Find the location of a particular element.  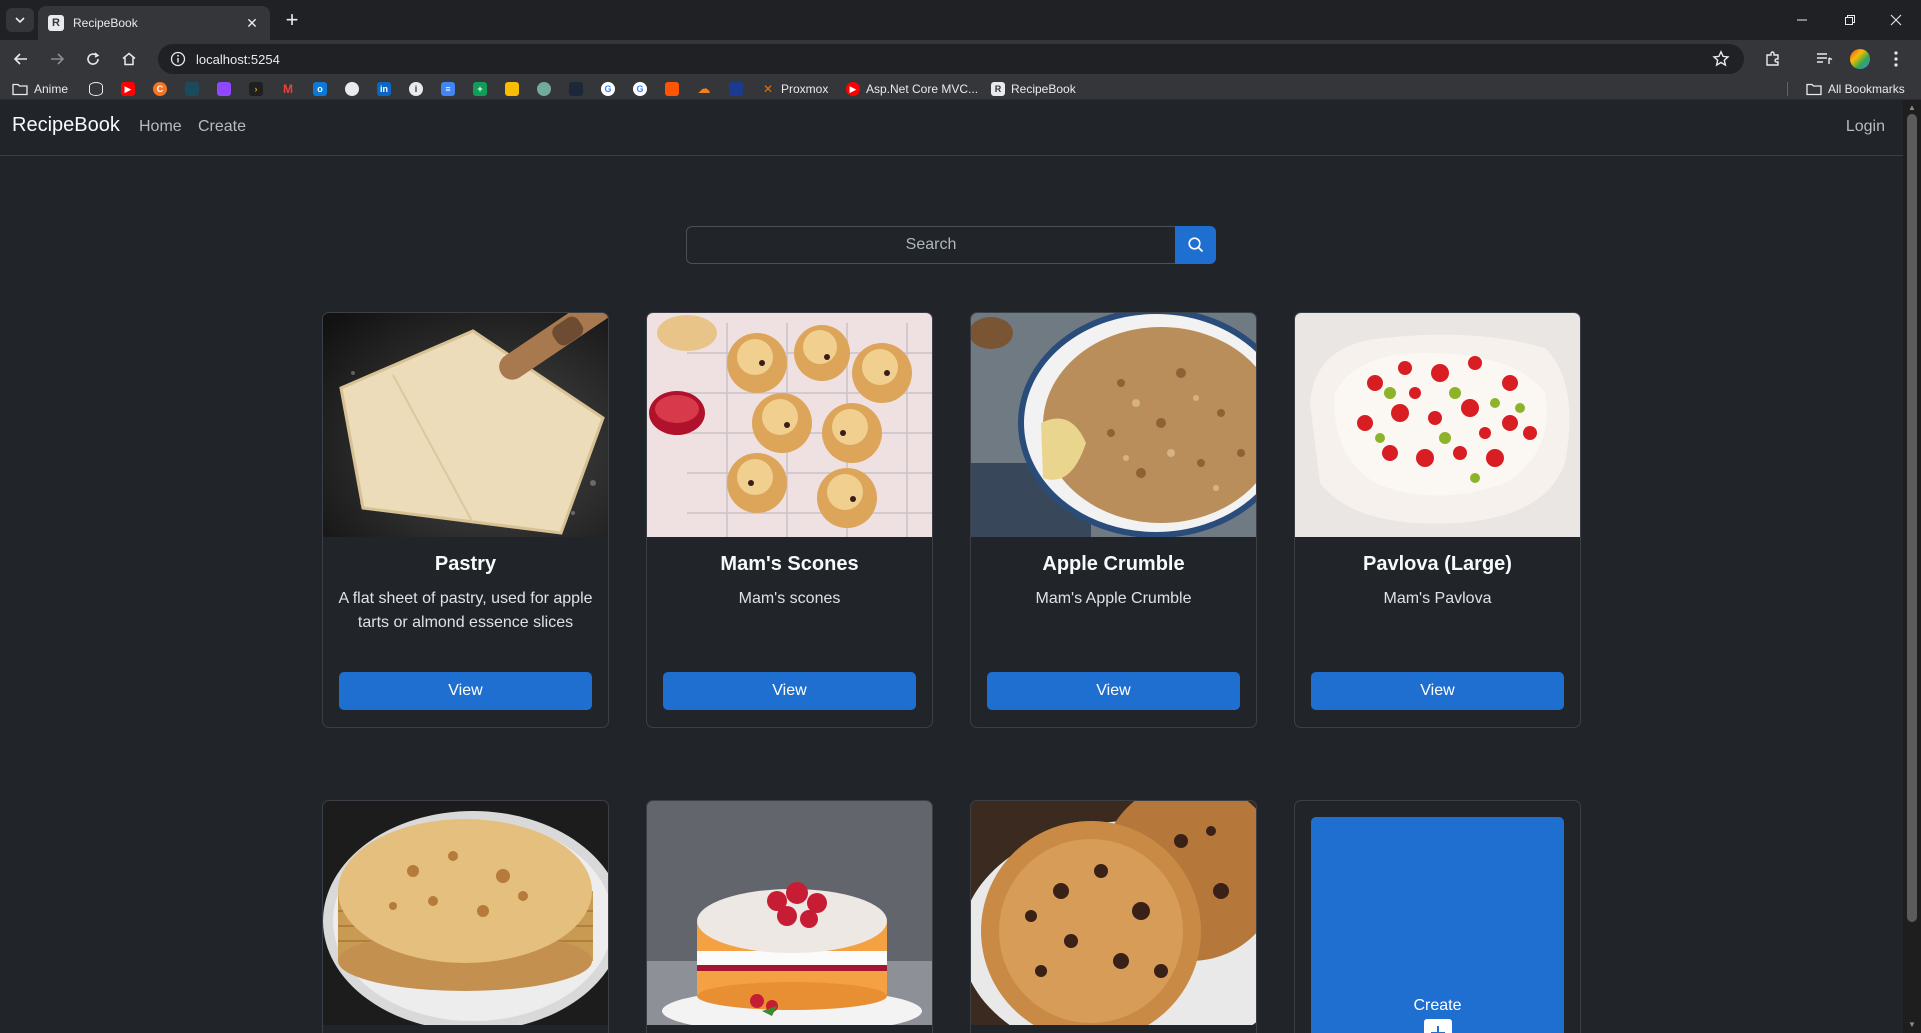

restore-button is located at coordinates (1850, 20).